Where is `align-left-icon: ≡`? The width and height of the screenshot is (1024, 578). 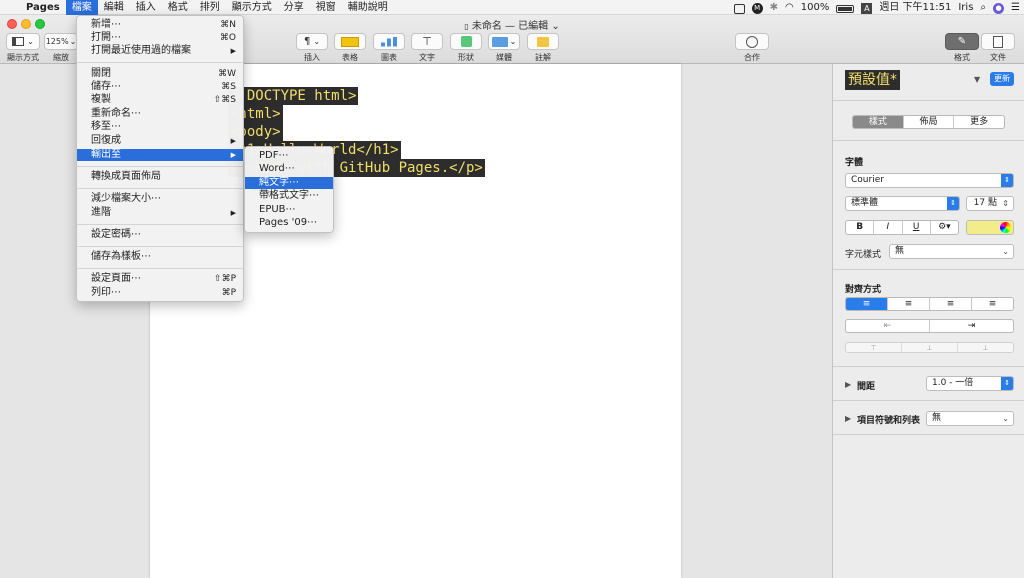 align-left-icon: ≡ is located at coordinates (867, 304).